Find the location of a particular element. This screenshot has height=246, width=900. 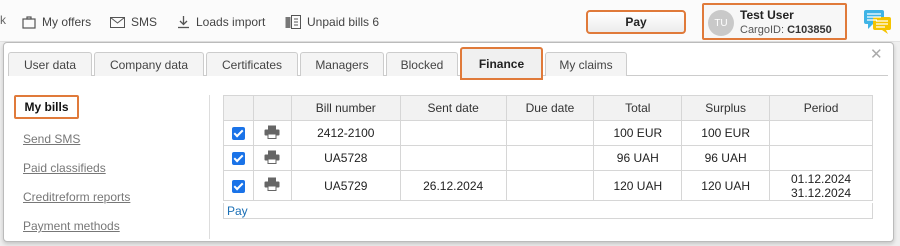

bill-number: UA5729 is located at coordinates (345, 185).